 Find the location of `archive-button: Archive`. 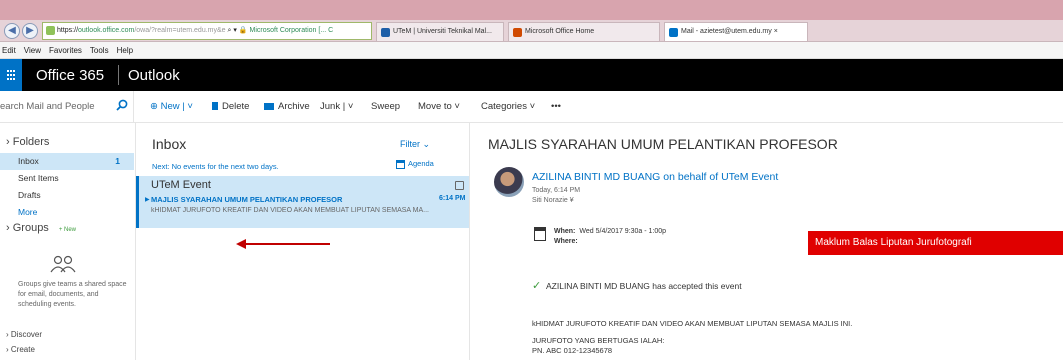

archive-button: Archive is located at coordinates (287, 106).